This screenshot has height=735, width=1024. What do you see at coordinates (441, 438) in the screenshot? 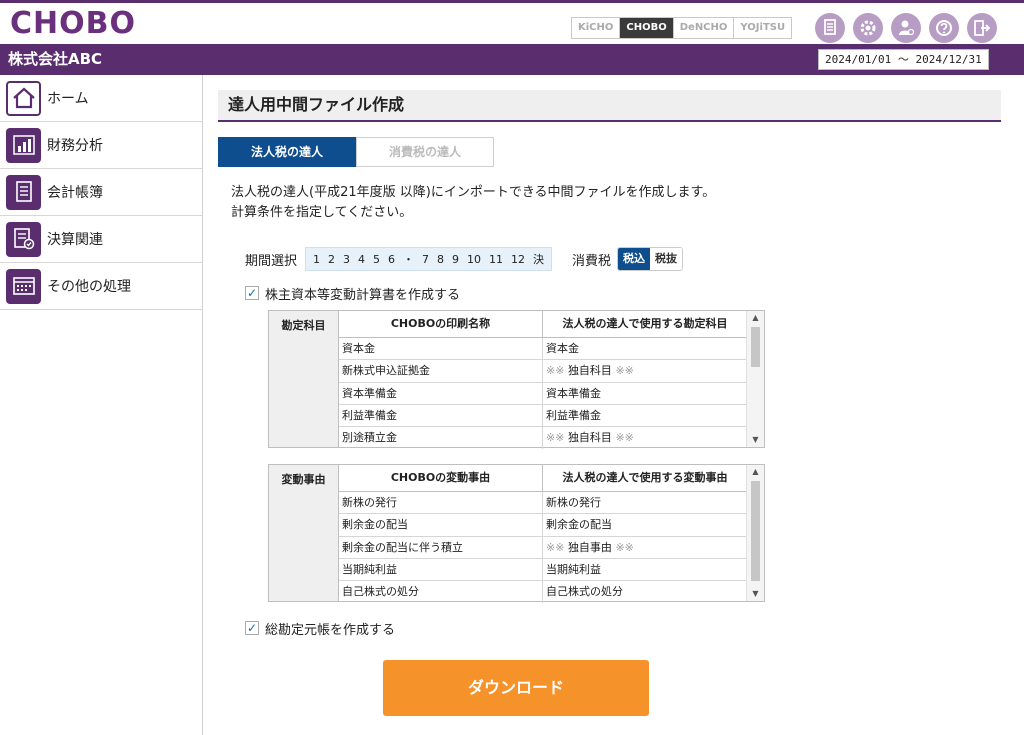
I see `cell-chobo: 別途積立金` at bounding box center [441, 438].